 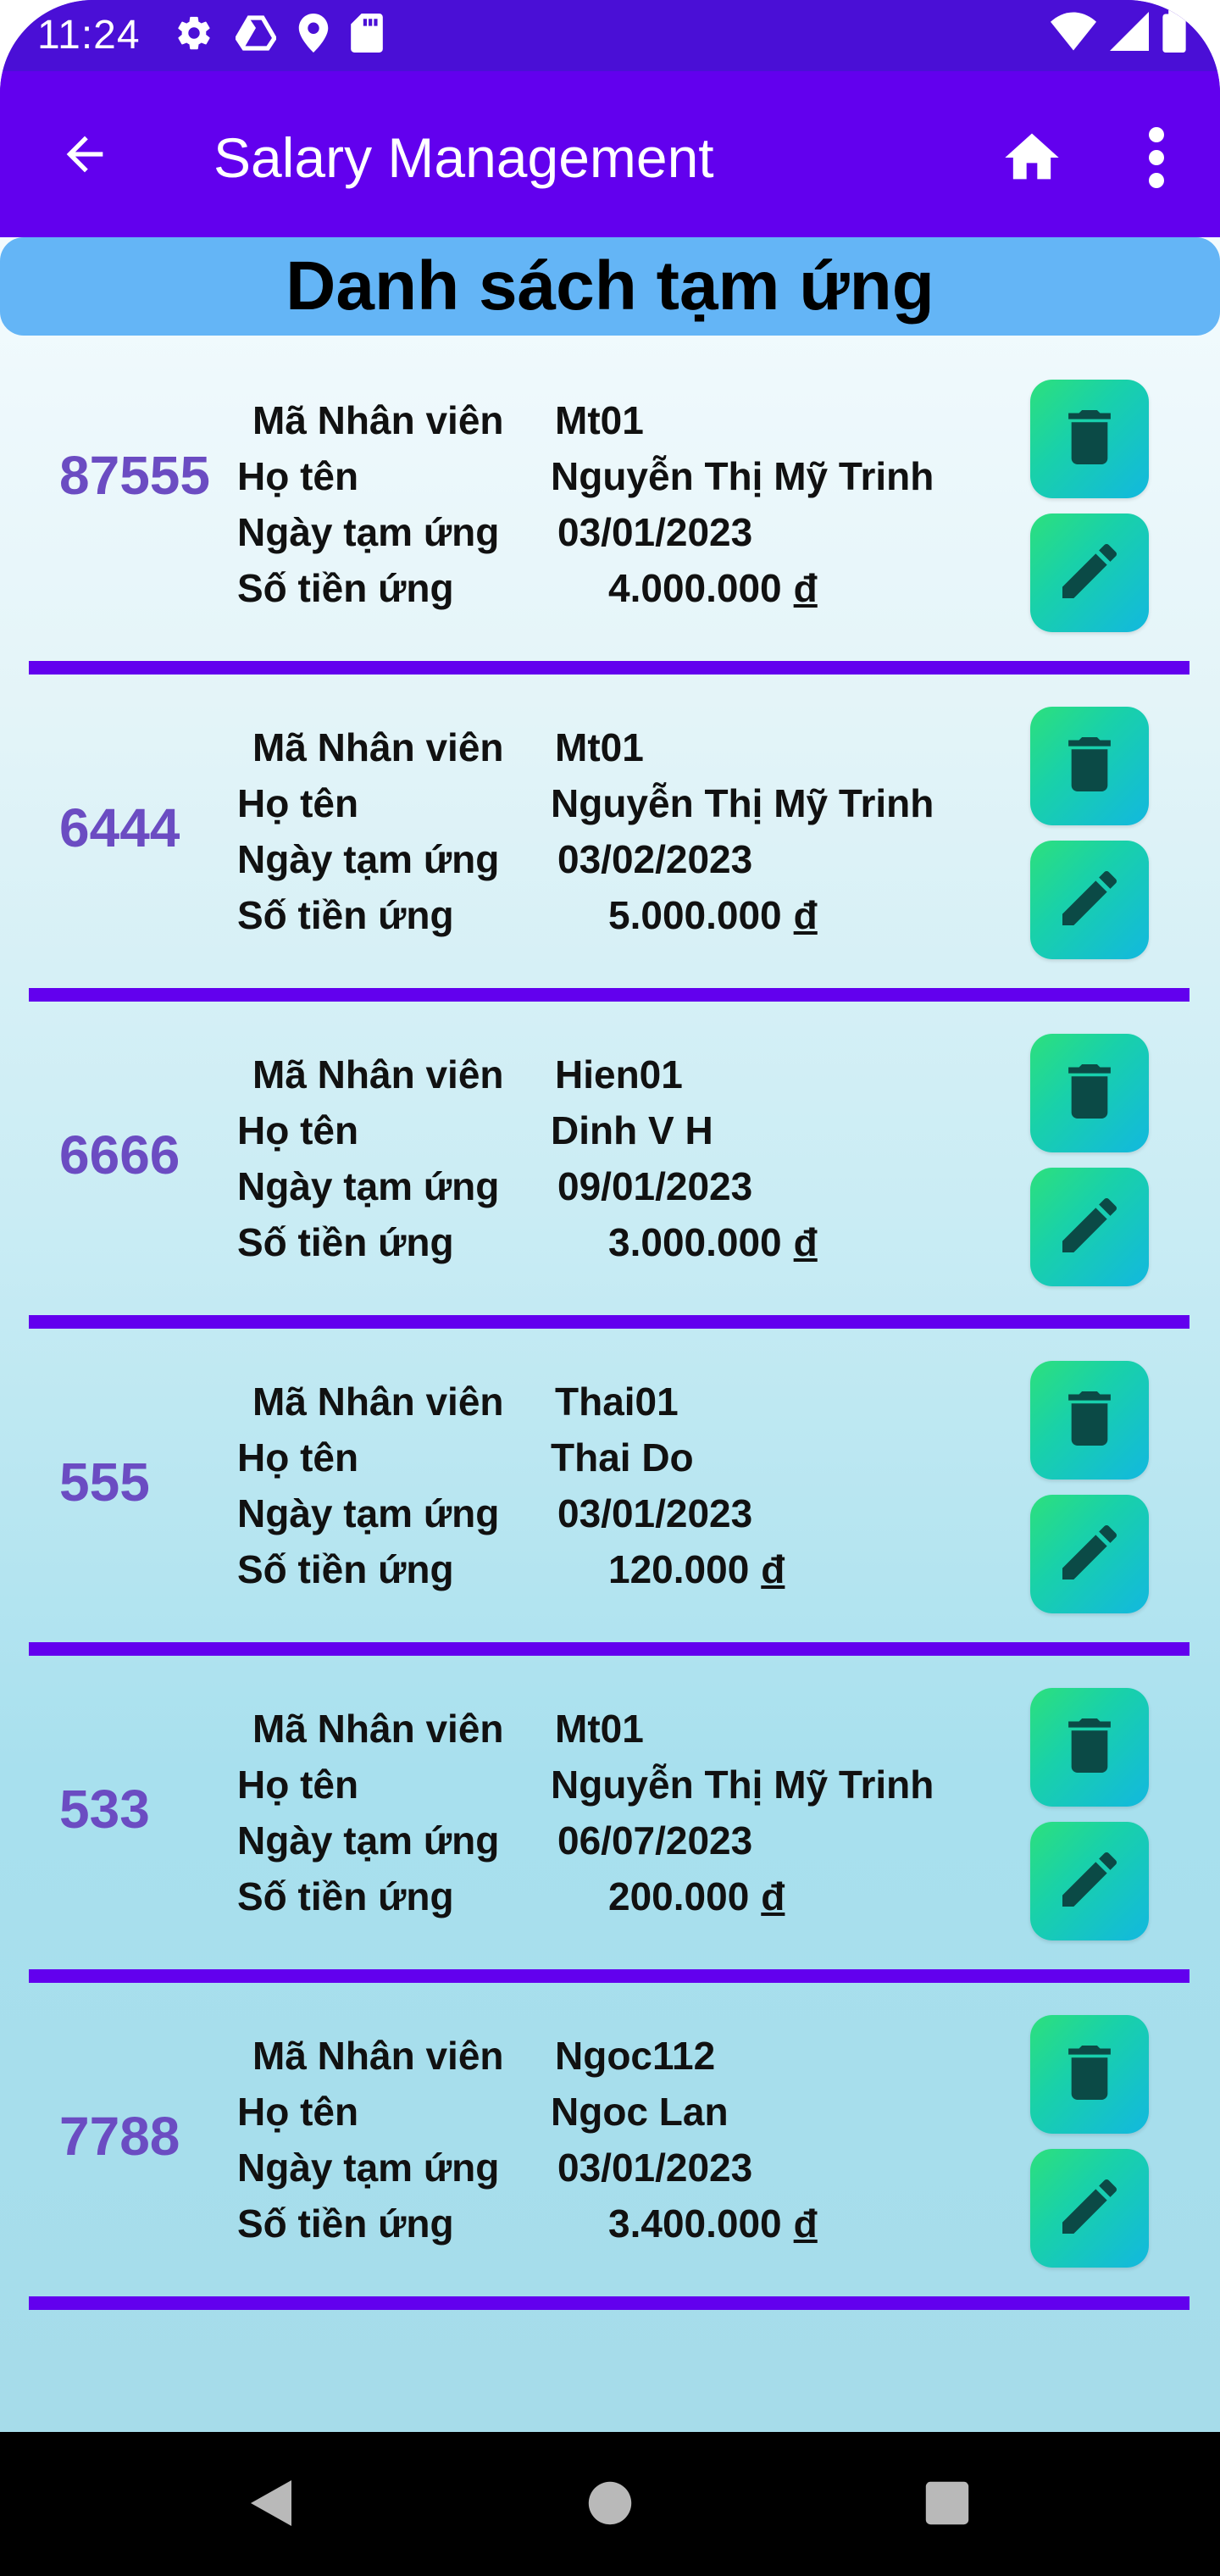 I want to click on item-divider, so click(x=609, y=2303).